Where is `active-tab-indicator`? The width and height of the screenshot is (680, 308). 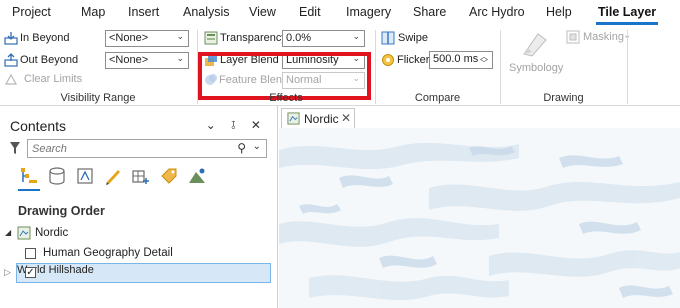 active-tab-indicator is located at coordinates (627, 23).